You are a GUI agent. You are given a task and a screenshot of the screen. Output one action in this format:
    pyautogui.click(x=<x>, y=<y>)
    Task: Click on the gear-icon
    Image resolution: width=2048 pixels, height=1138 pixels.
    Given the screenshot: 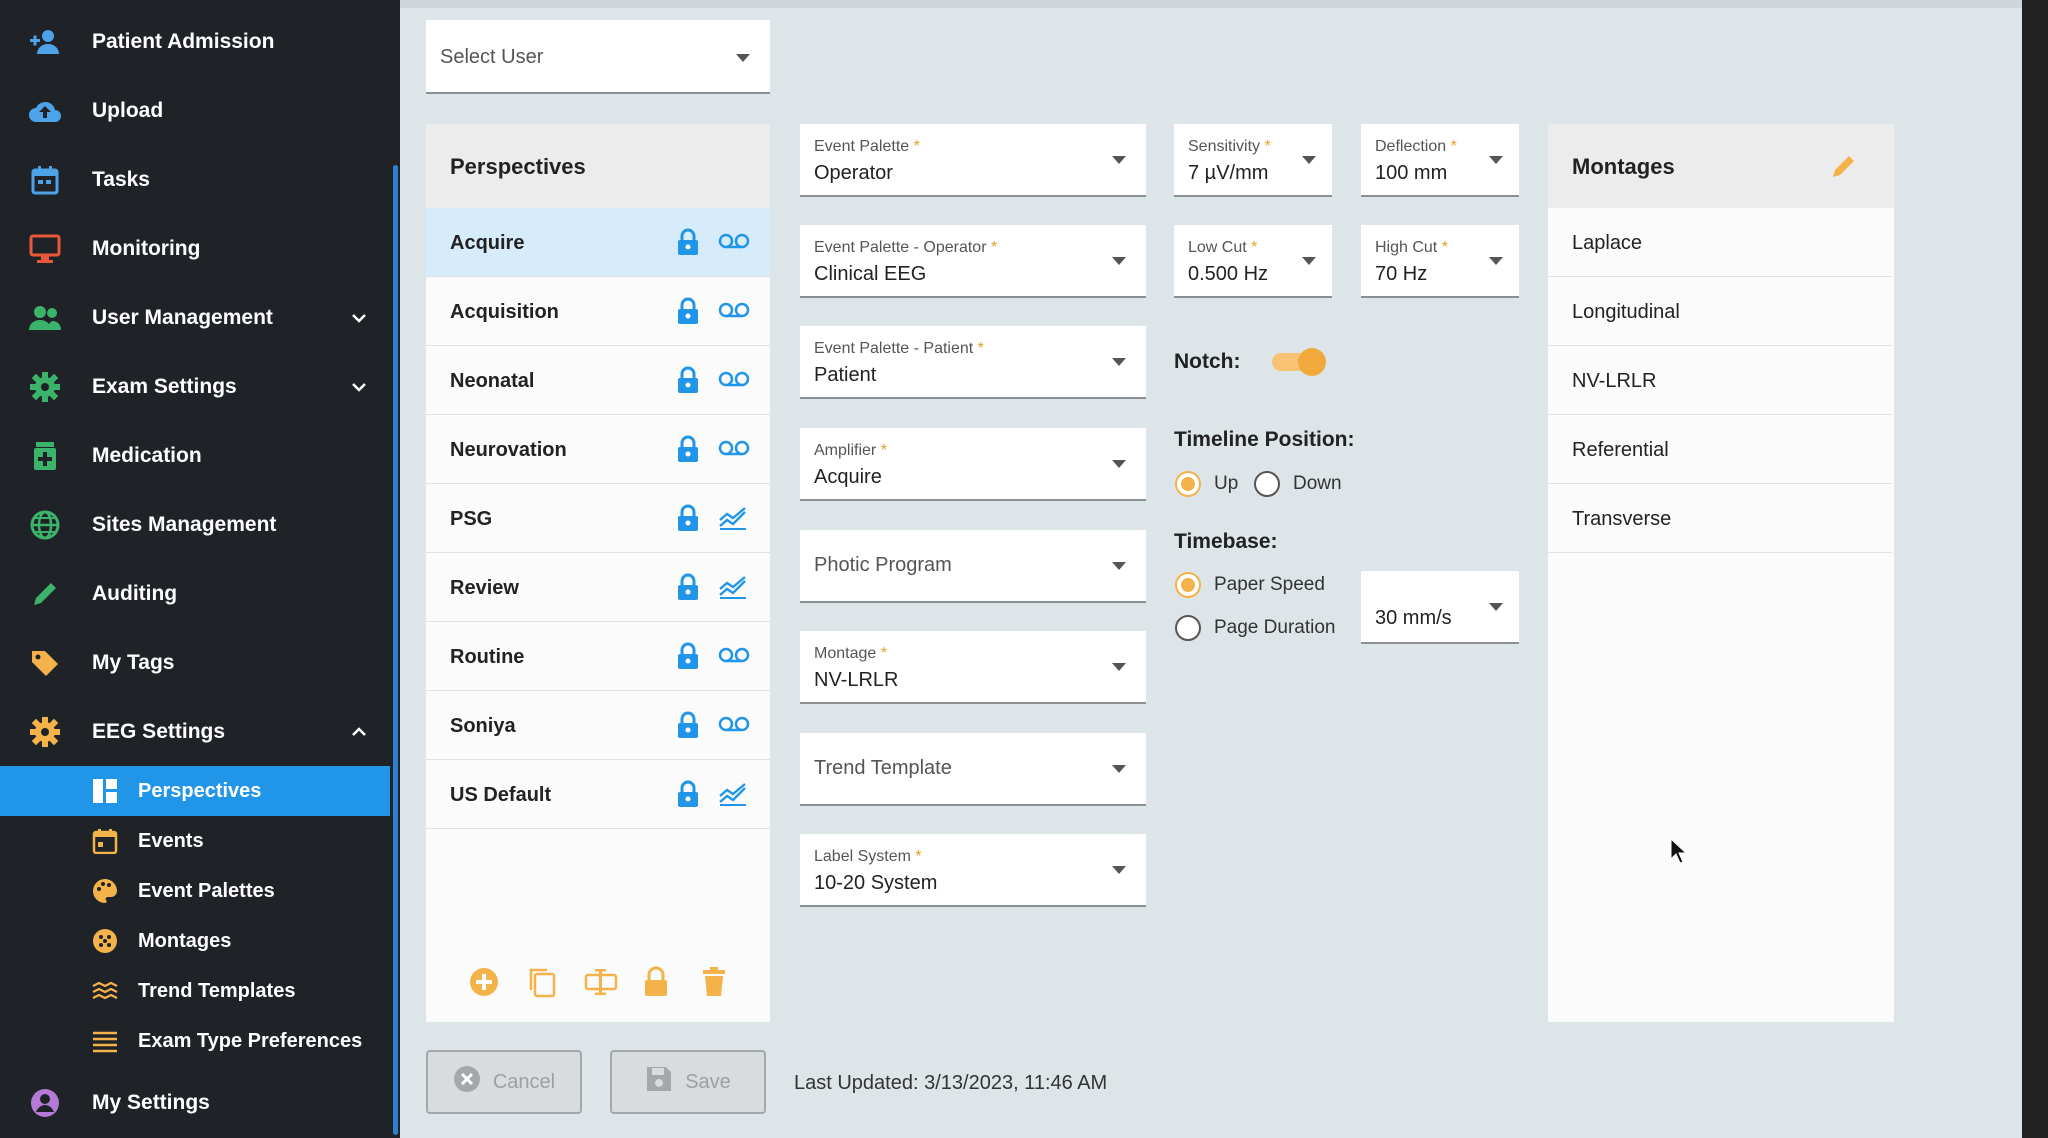 What is the action you would take?
    pyautogui.click(x=45, y=732)
    